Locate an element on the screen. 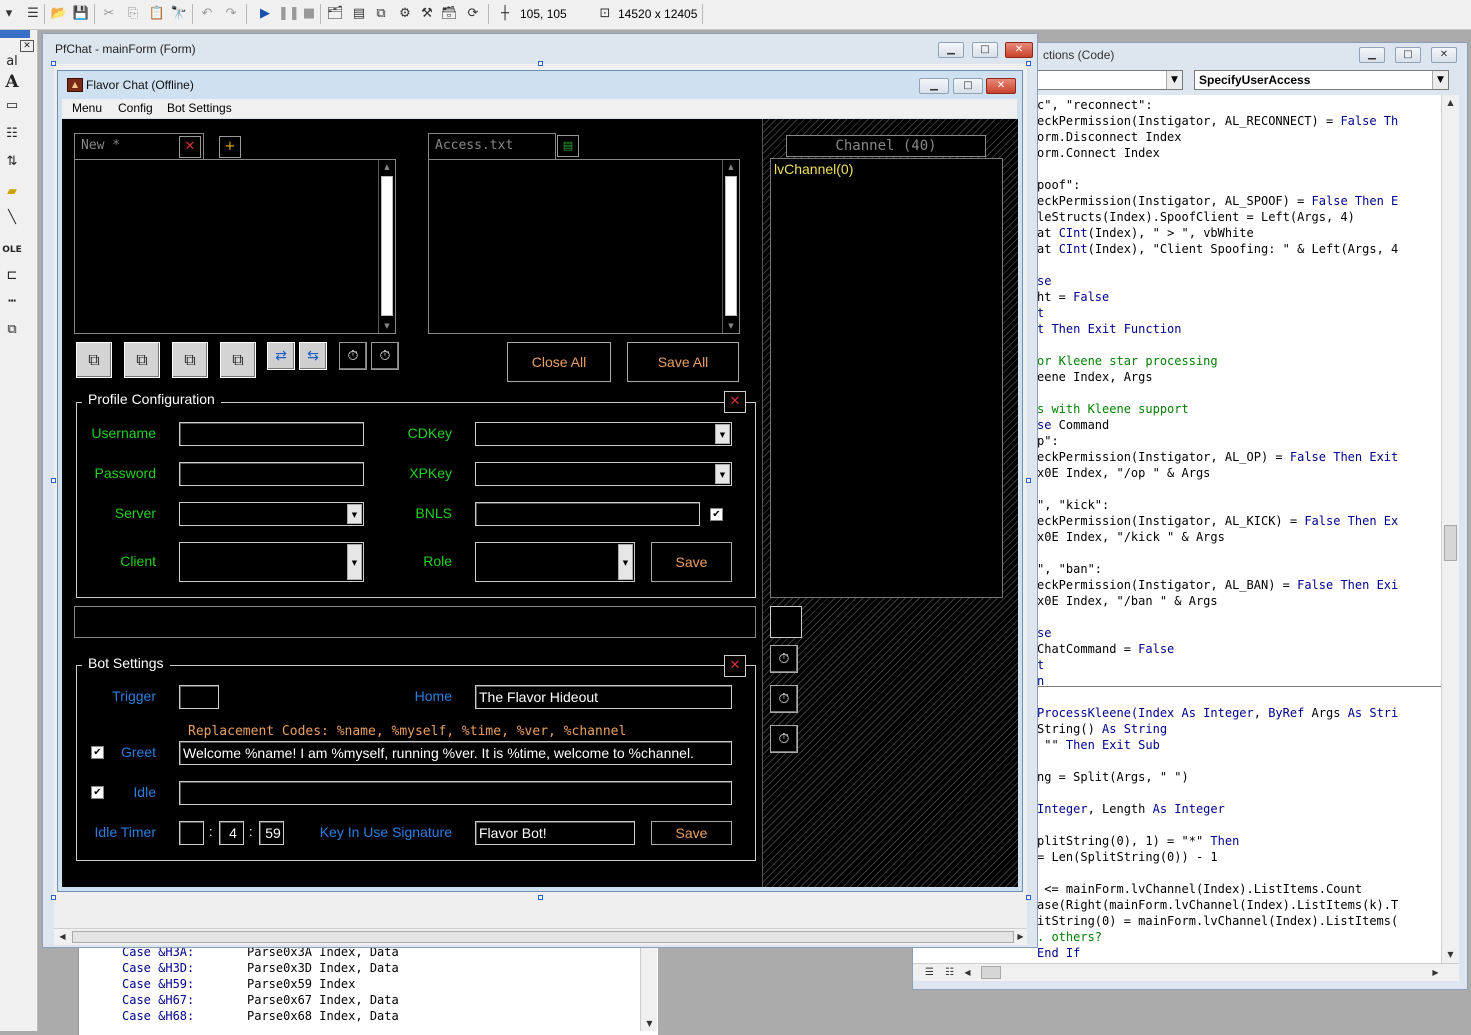 The height and width of the screenshot is (1035, 1471). window-stack-icon: ⧉ is located at coordinates (190, 360).